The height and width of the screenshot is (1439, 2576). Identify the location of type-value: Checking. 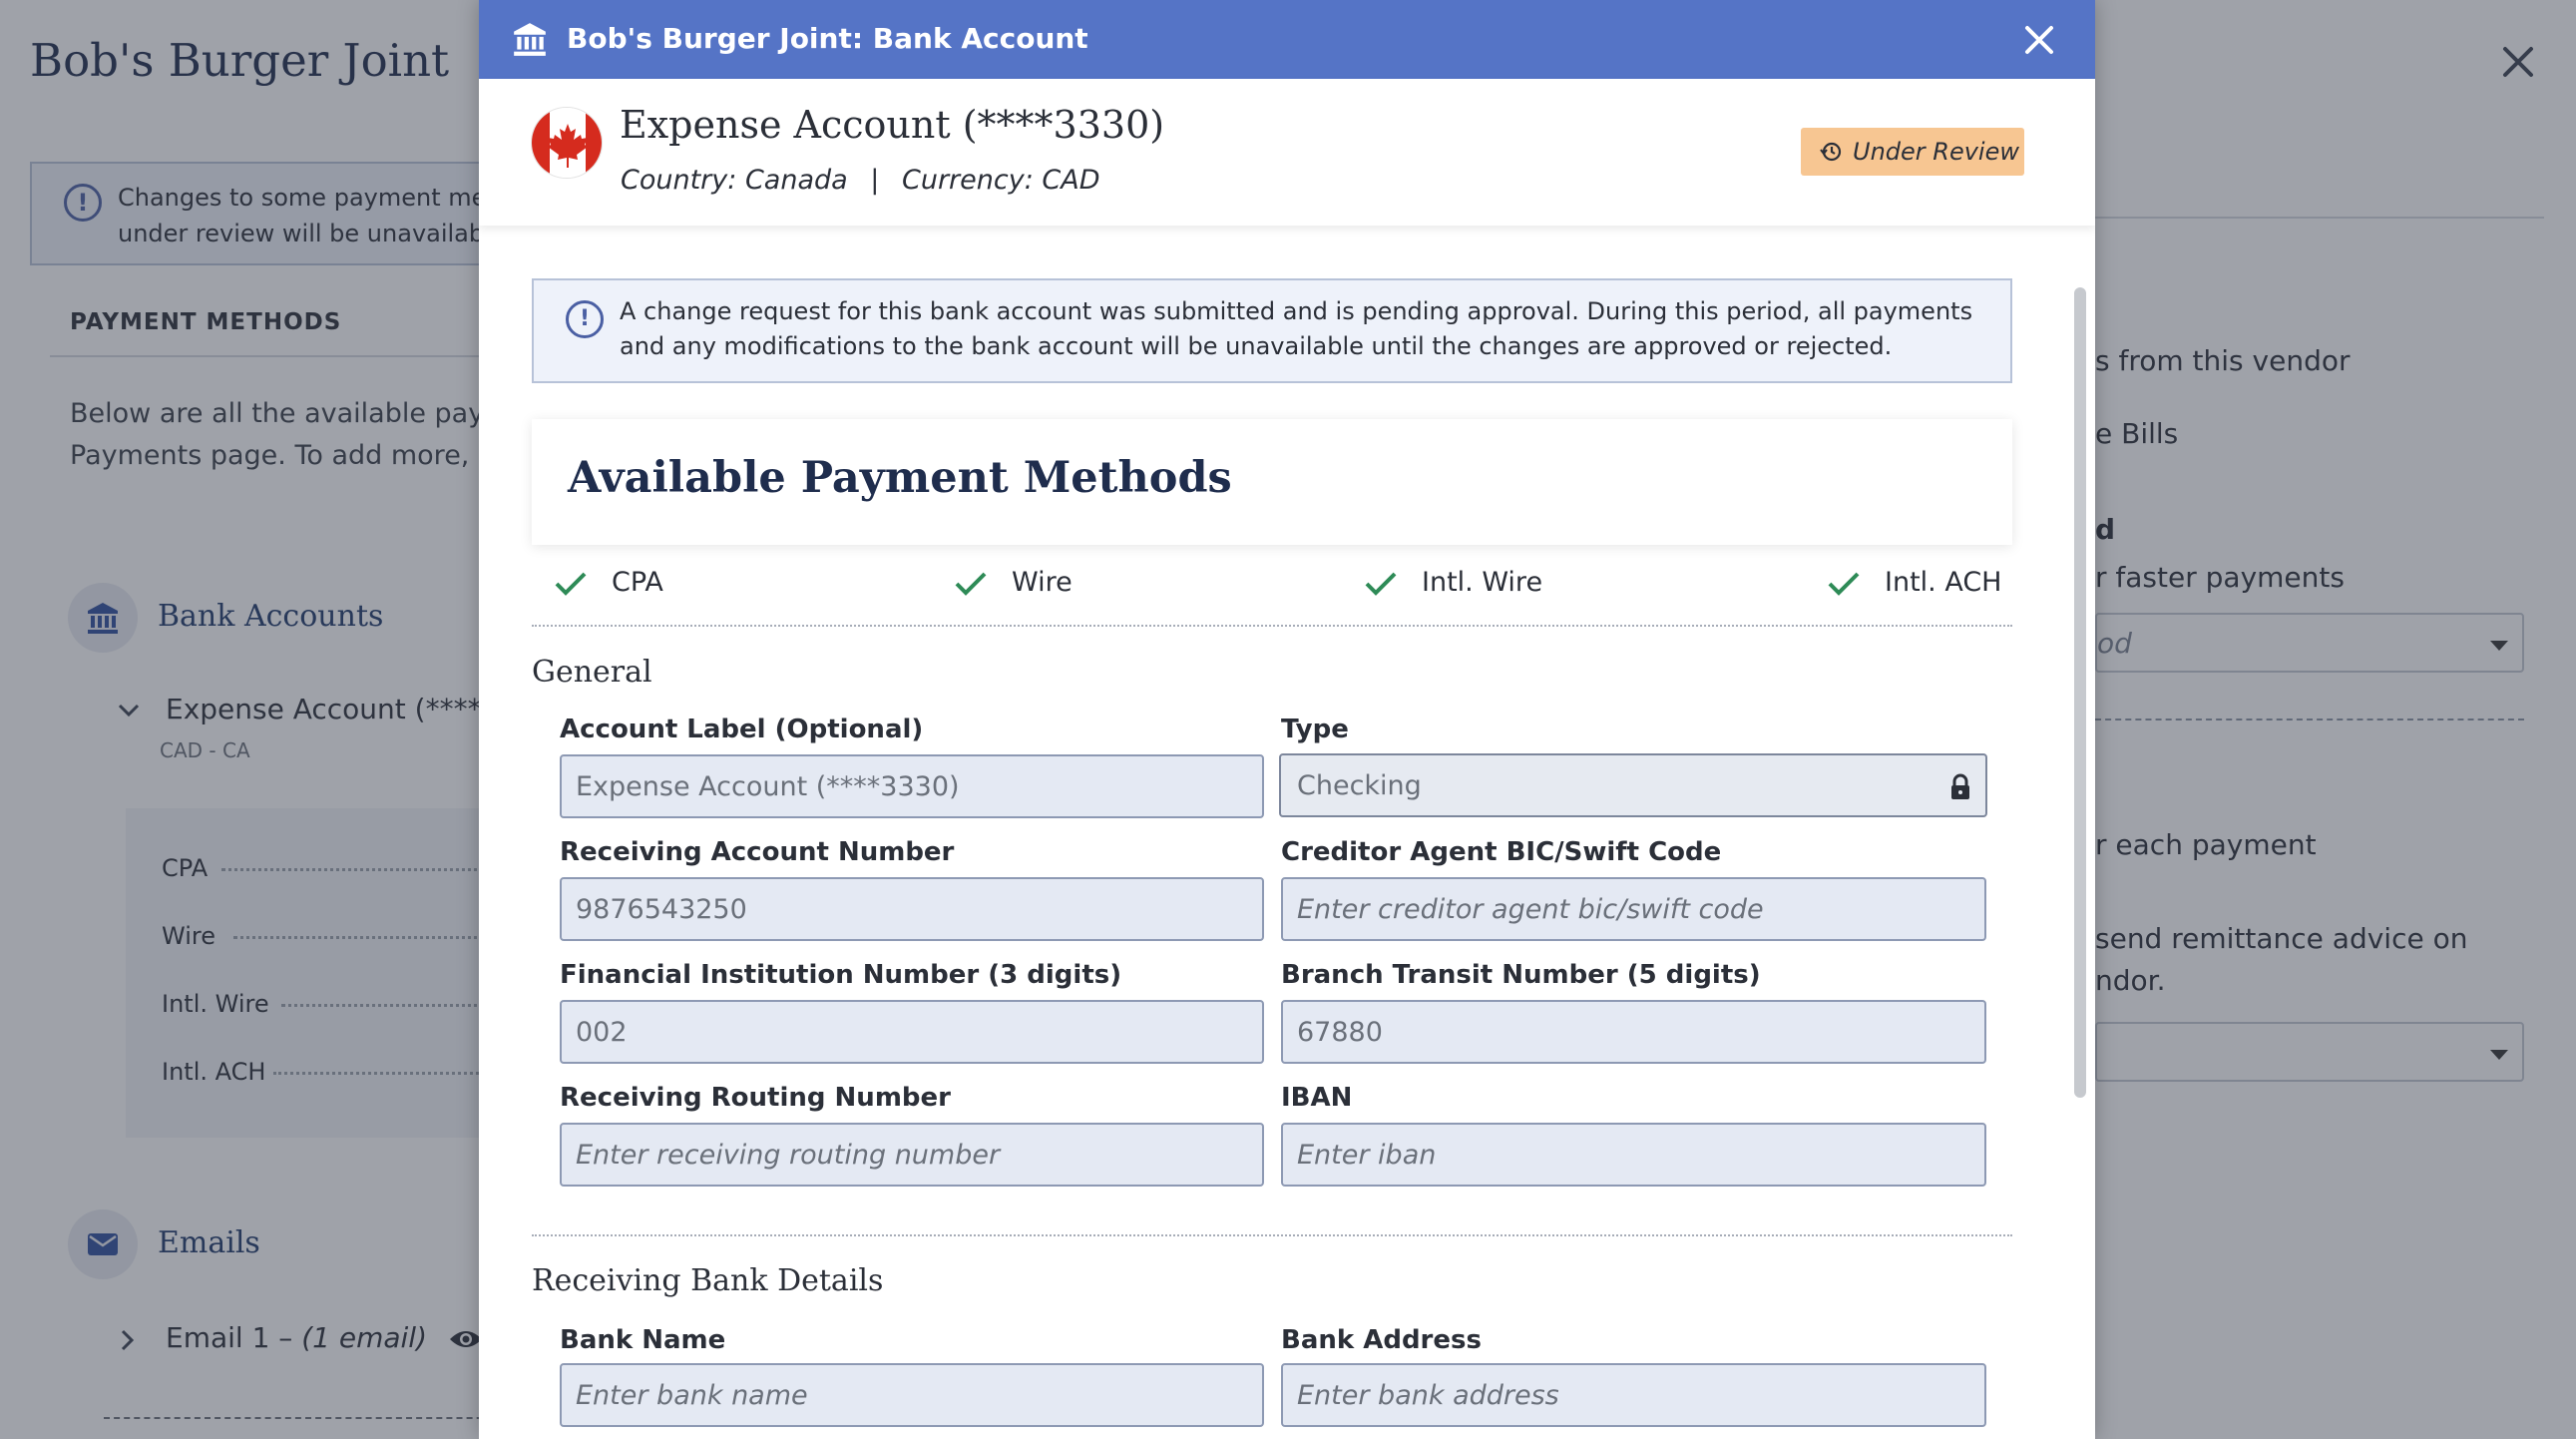
(1359, 785).